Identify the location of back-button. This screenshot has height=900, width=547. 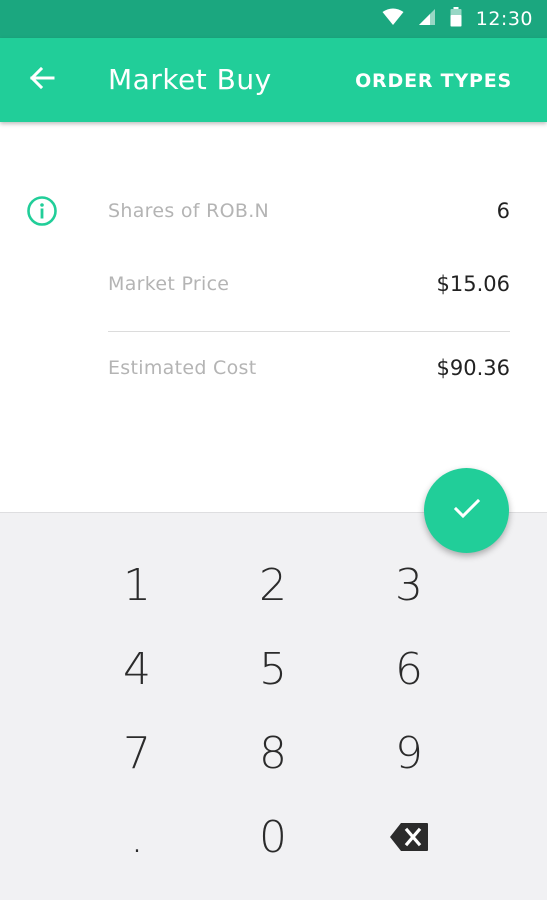
(42, 80).